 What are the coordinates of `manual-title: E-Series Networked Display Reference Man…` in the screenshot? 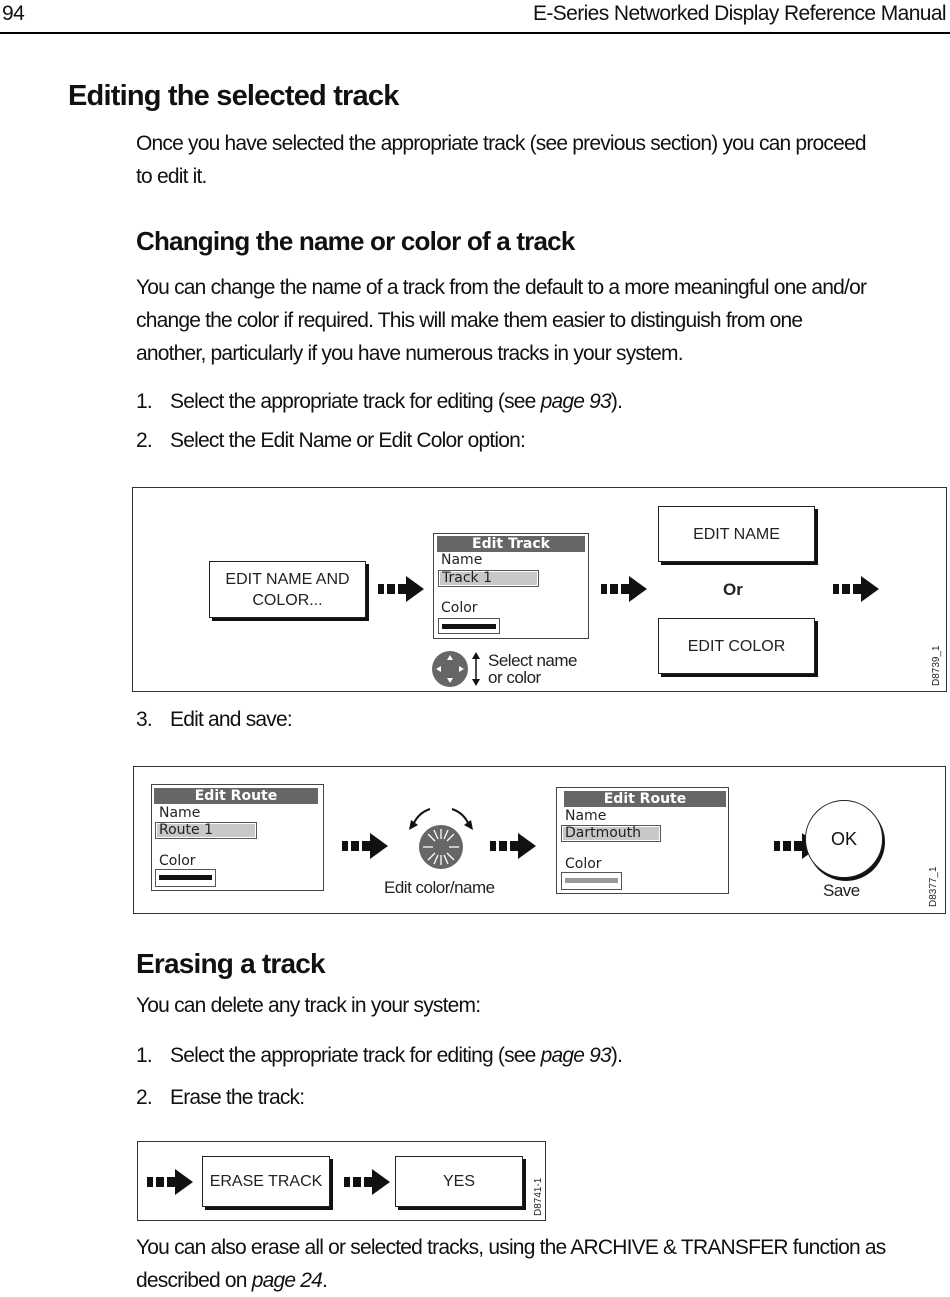 It's located at (739, 13).